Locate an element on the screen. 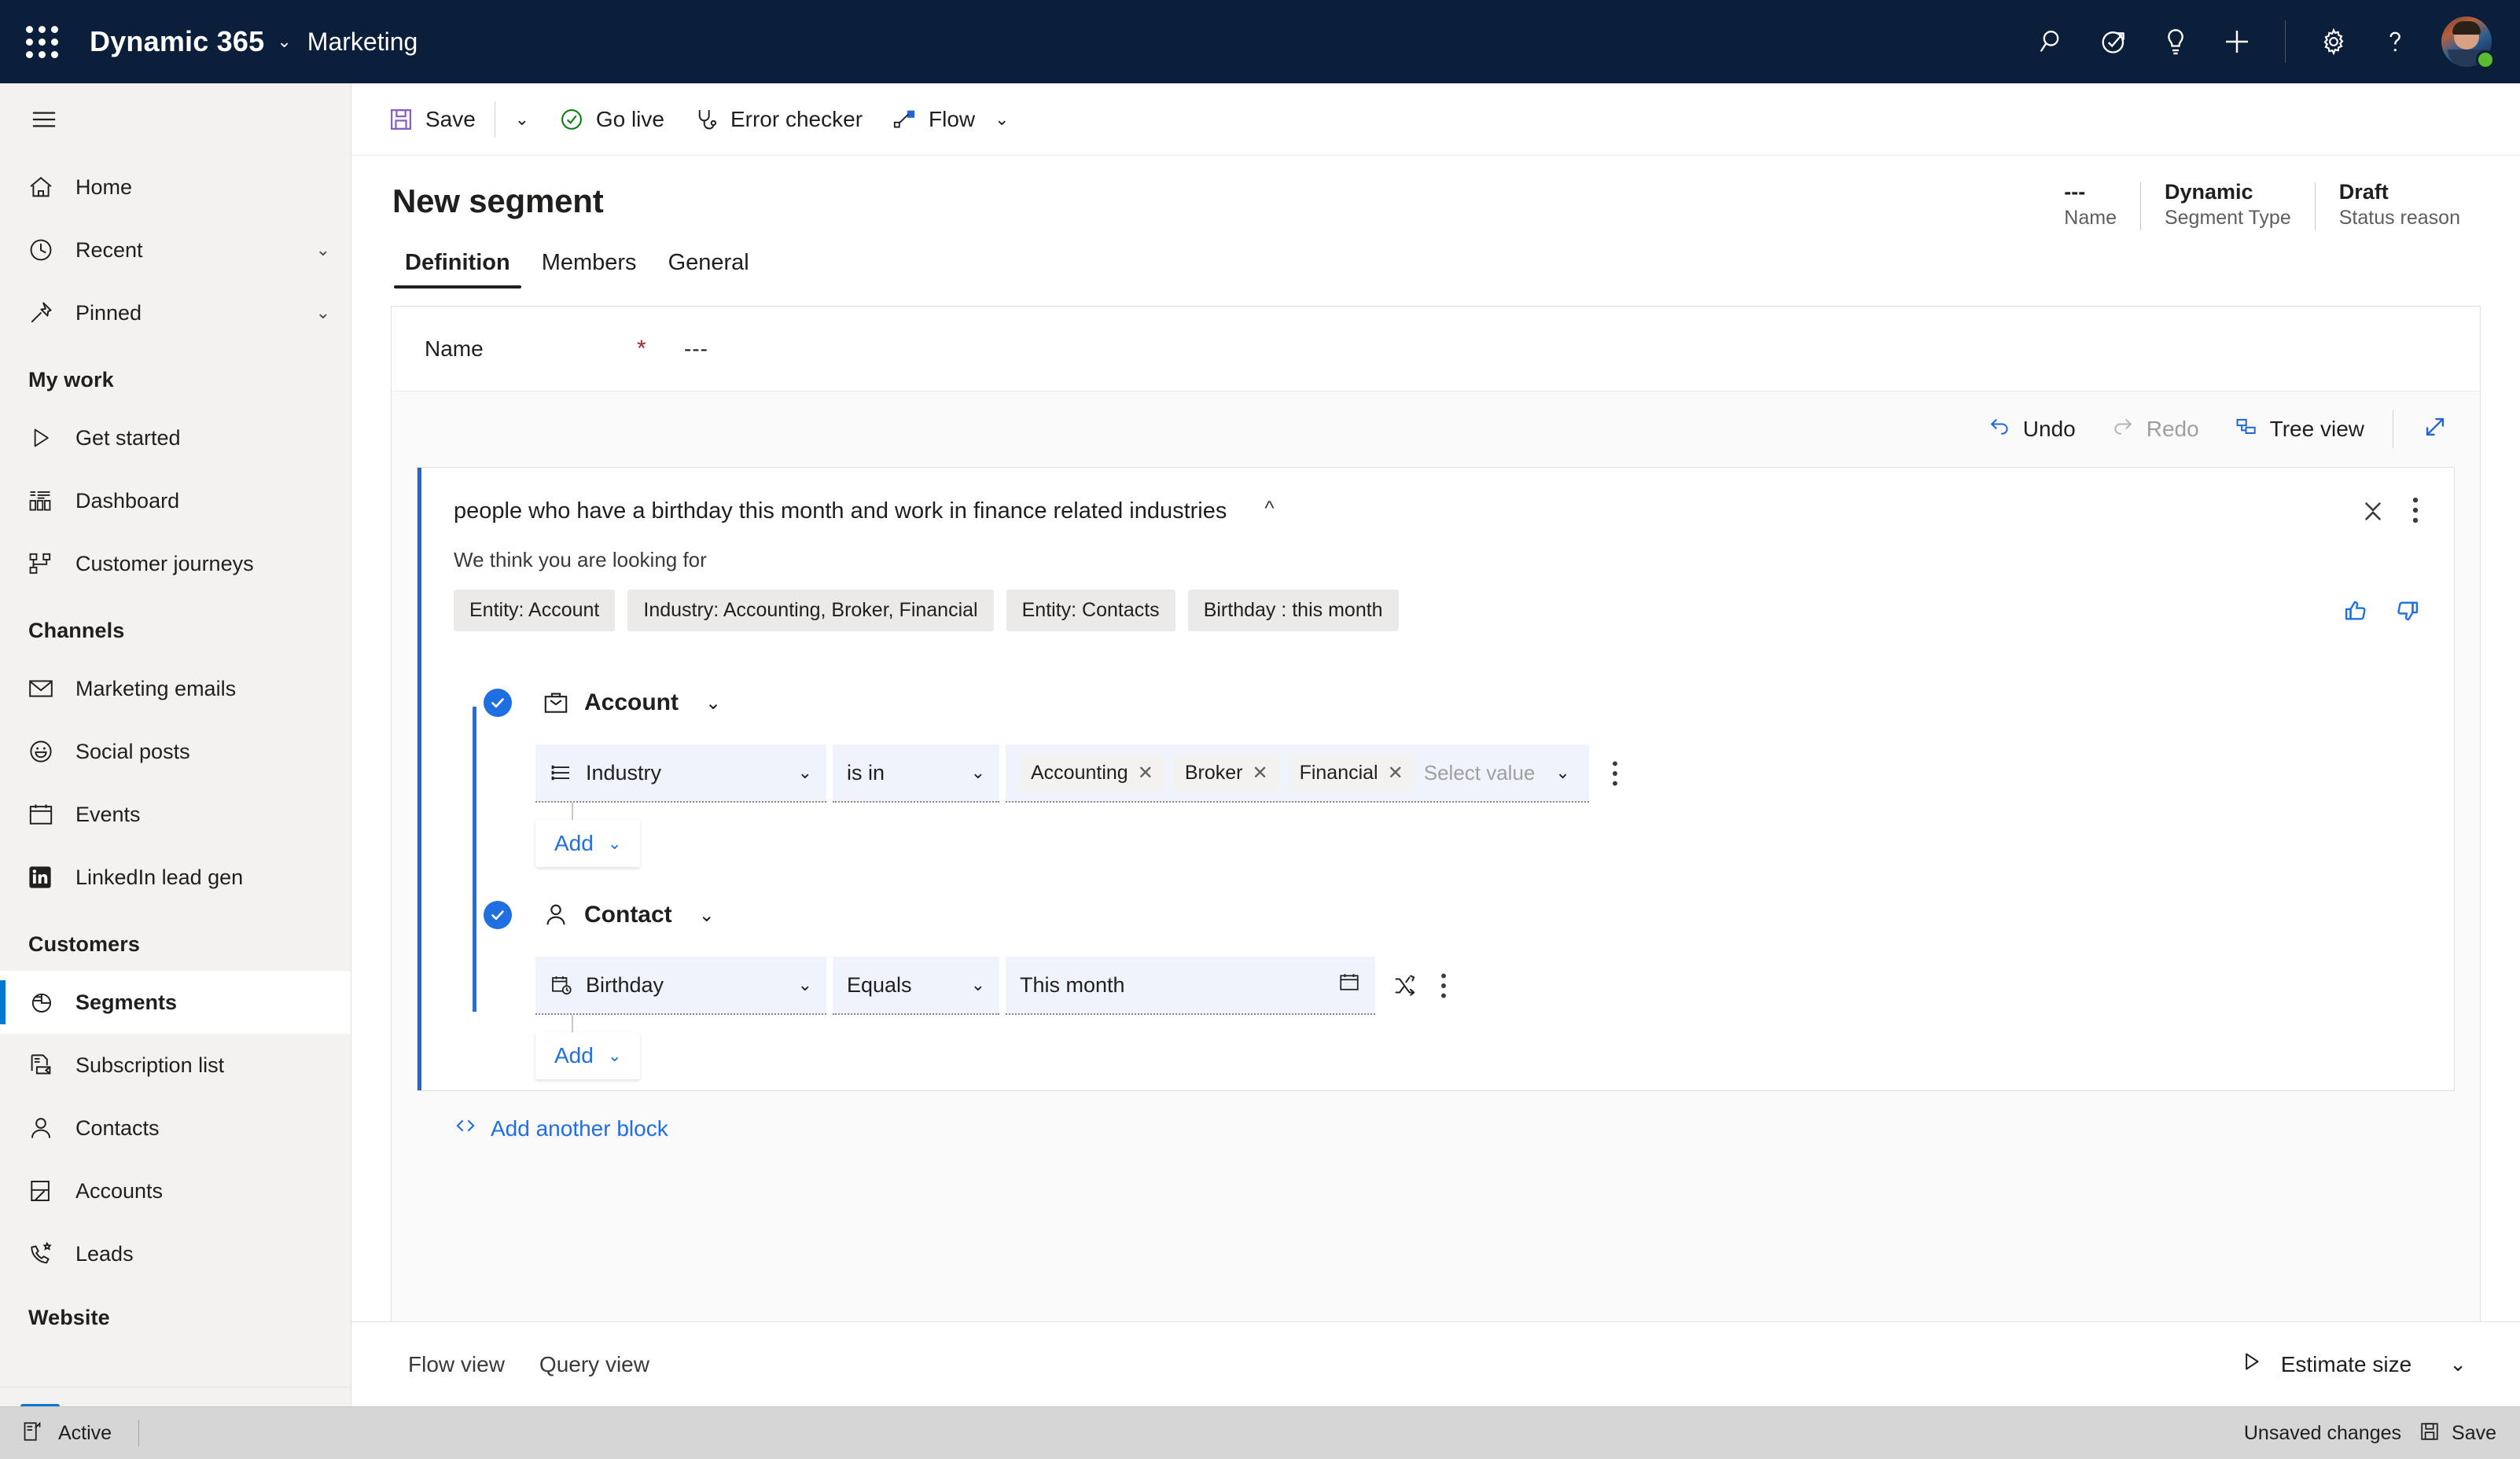  tab-members: Members is located at coordinates (589, 266).